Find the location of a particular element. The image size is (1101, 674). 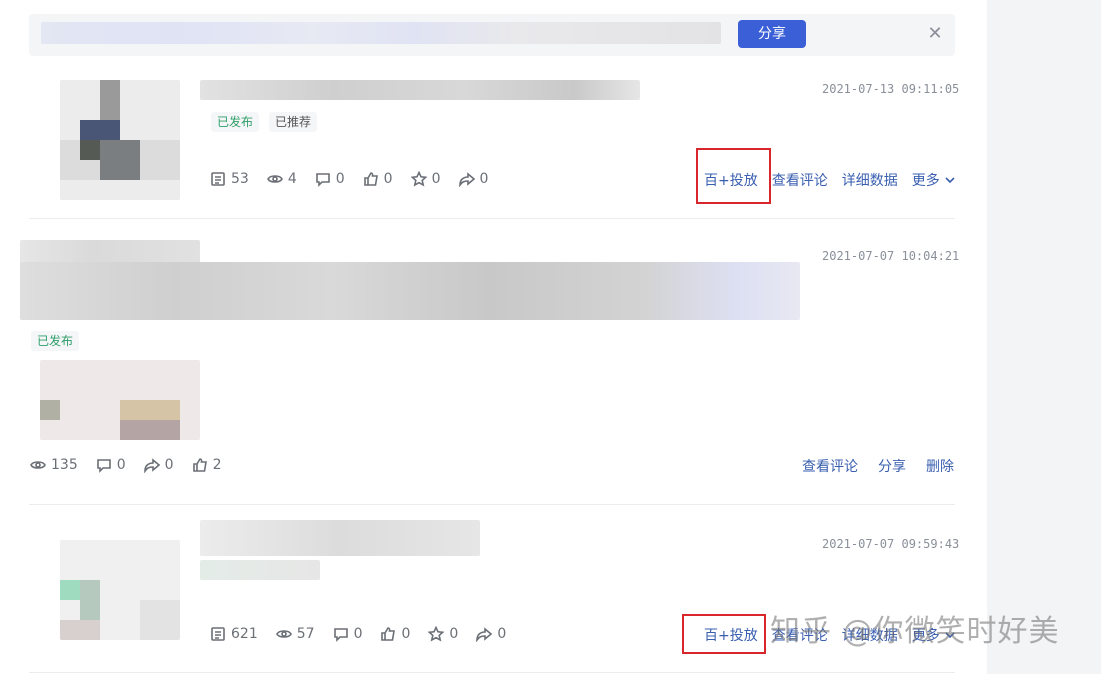

more-label: 更多 is located at coordinates (925, 181).